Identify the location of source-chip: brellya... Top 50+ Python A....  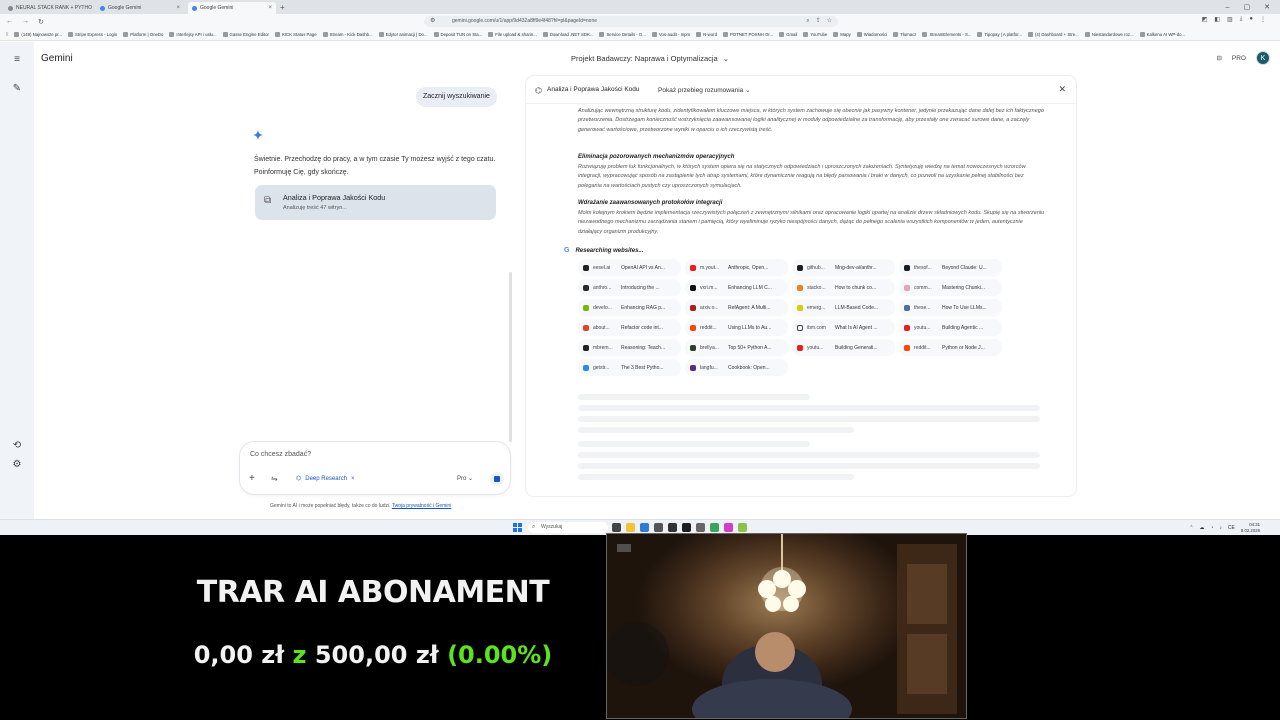
(736, 347).